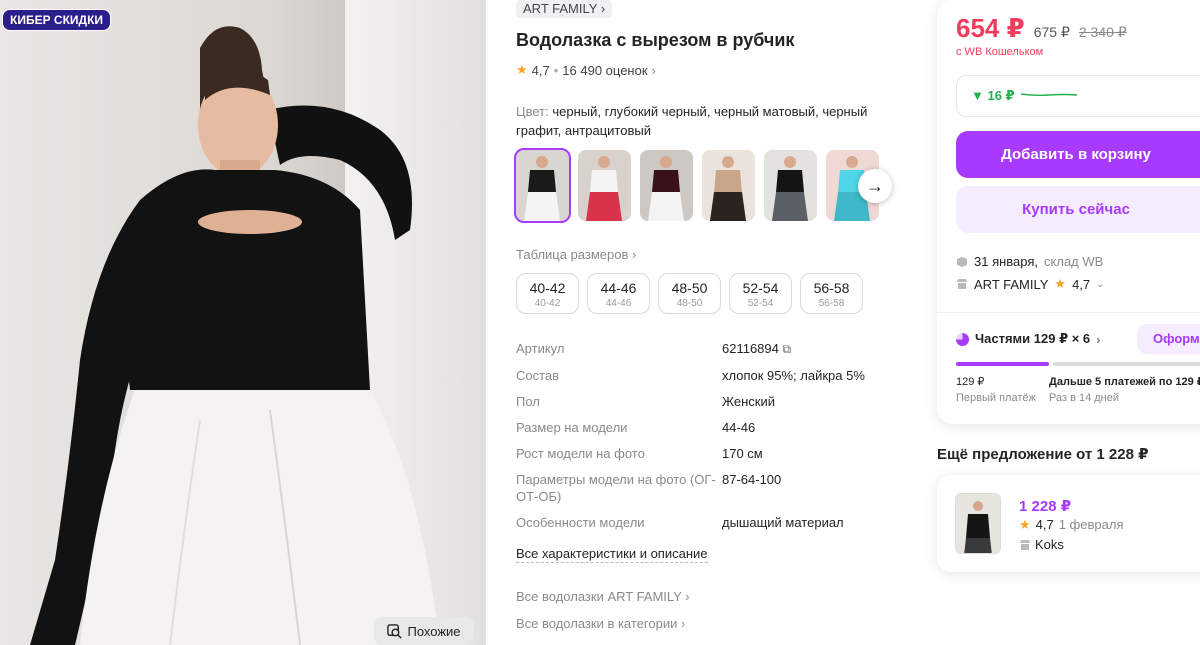 This screenshot has height=645, width=1200. What do you see at coordinates (689, 293) in the screenshot?
I see `size-option: 48-50 48-50` at bounding box center [689, 293].